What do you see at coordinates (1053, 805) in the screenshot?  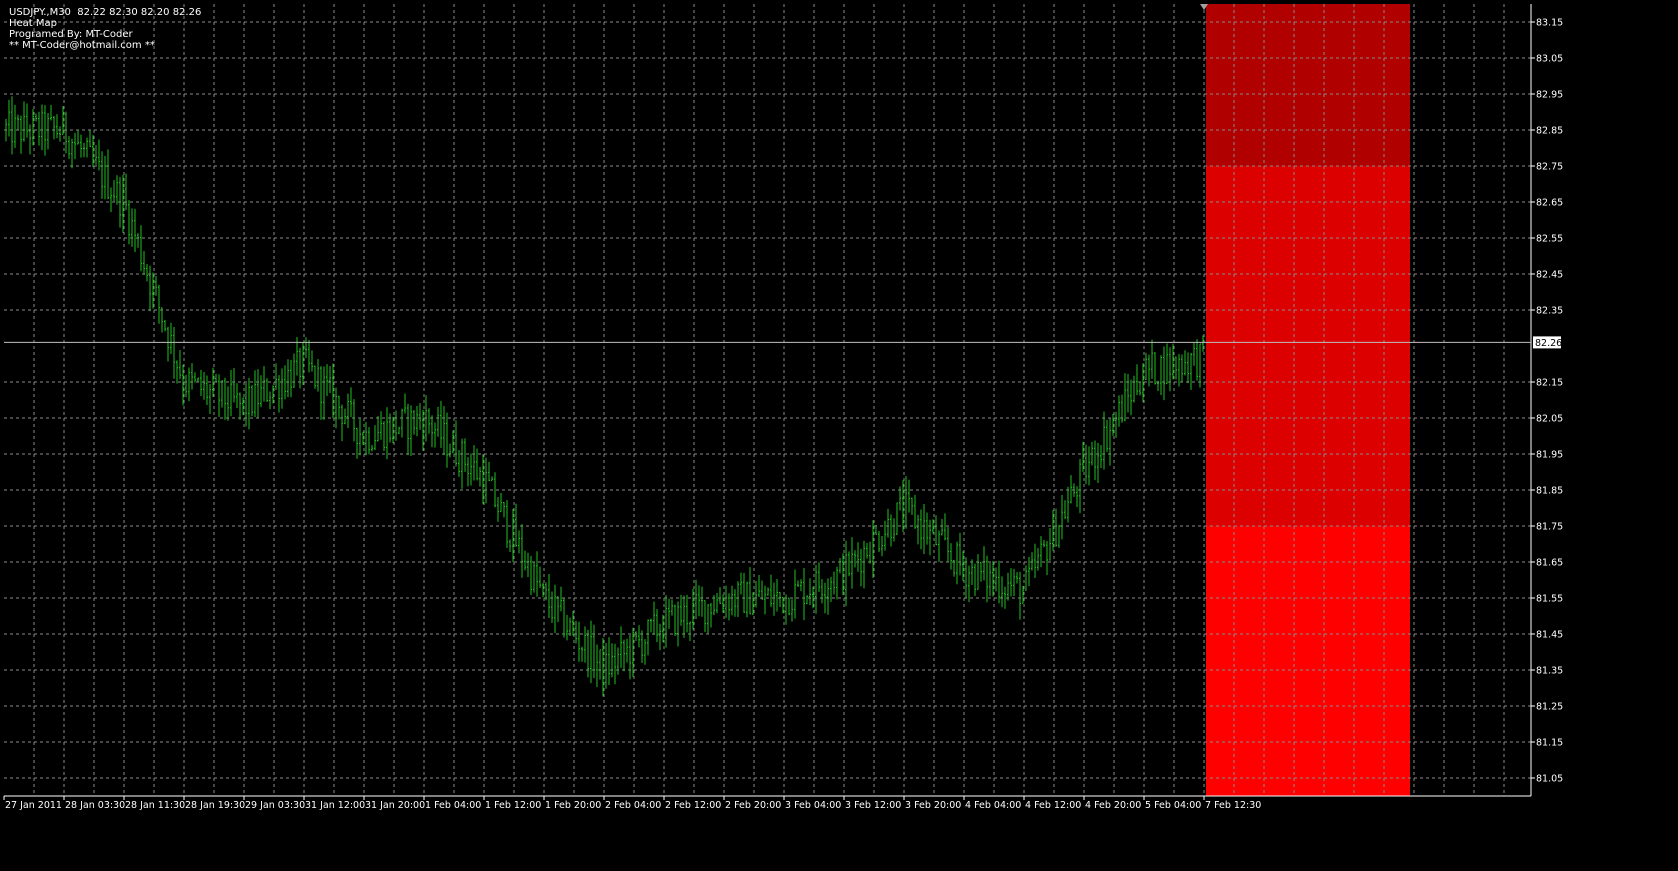 I see `x-tick-label: 4 Feb 12:00` at bounding box center [1053, 805].